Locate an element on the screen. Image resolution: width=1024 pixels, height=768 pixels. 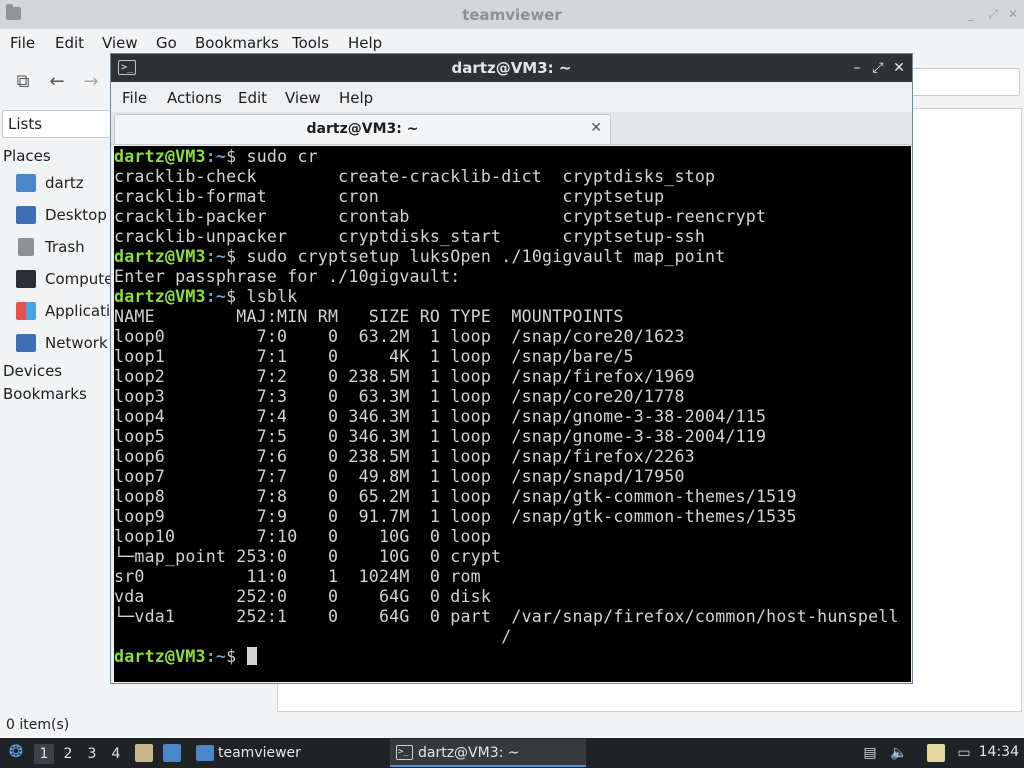
terminal-tab: dartz@VM3: ~ ✕ is located at coordinates (362, 129).